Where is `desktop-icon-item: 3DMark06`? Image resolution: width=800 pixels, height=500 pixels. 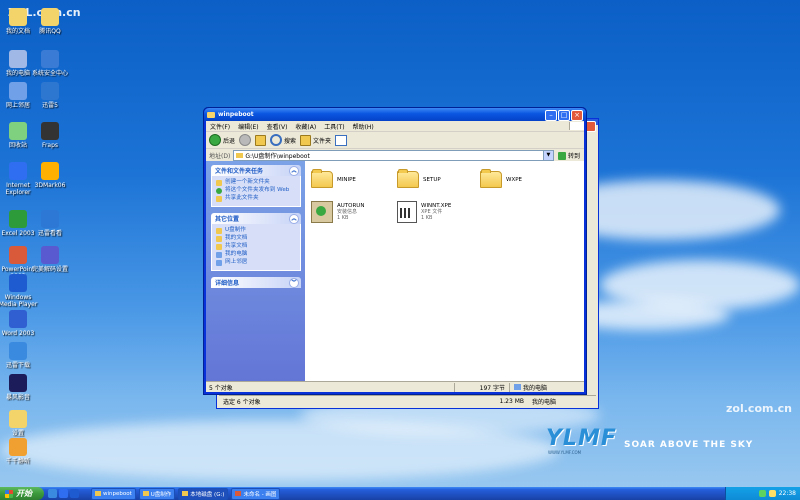
desktop-icon-item: 3DMark06 is located at coordinates (50, 175).